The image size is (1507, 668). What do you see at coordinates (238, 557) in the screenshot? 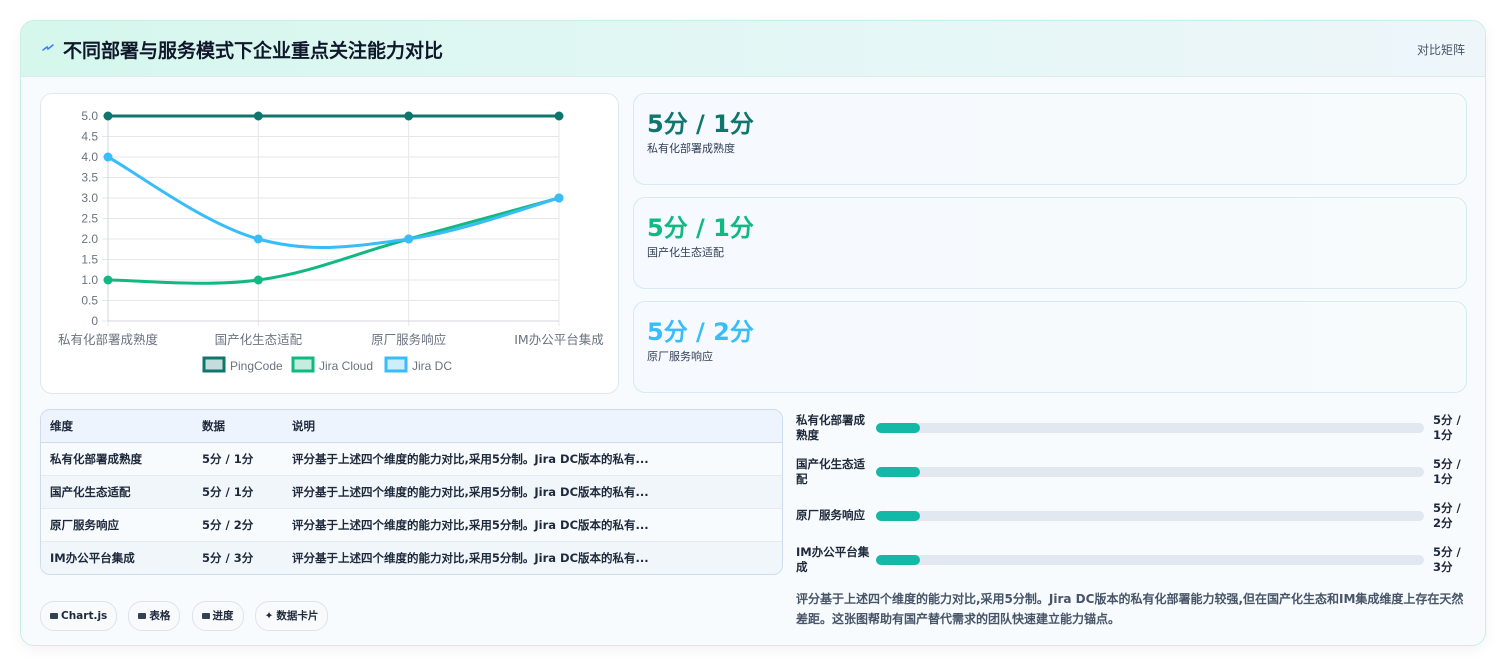
I see `table-cell: 5分 / 3分` at bounding box center [238, 557].